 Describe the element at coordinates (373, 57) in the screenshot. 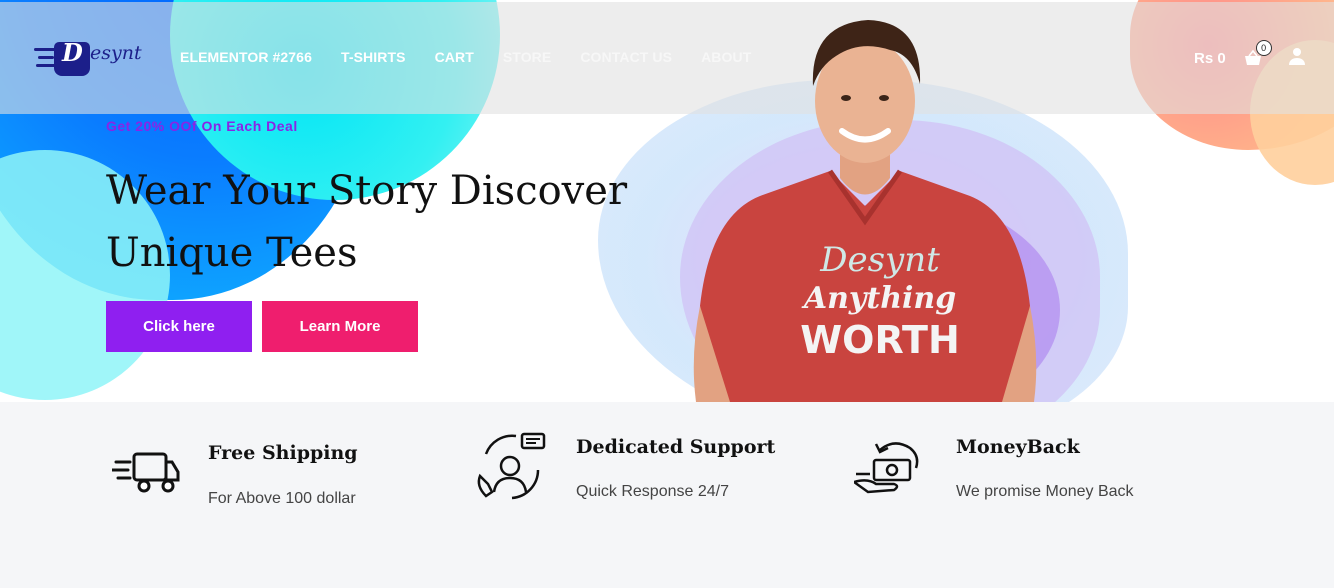

I see `nav-item-t-shirts: T-SHIRTS` at that location.